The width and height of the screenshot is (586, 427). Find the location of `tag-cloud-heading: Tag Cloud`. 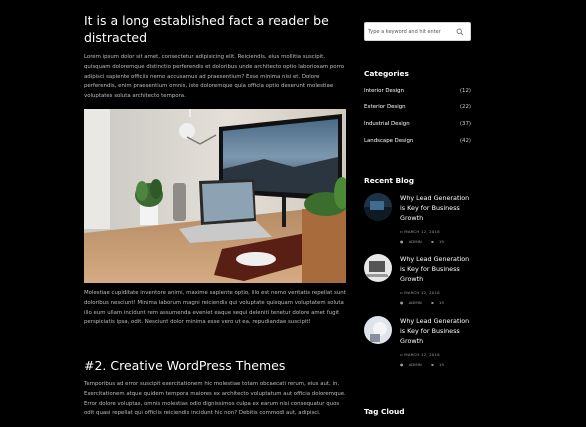

tag-cloud-heading: Tag Cloud is located at coordinates (384, 411).